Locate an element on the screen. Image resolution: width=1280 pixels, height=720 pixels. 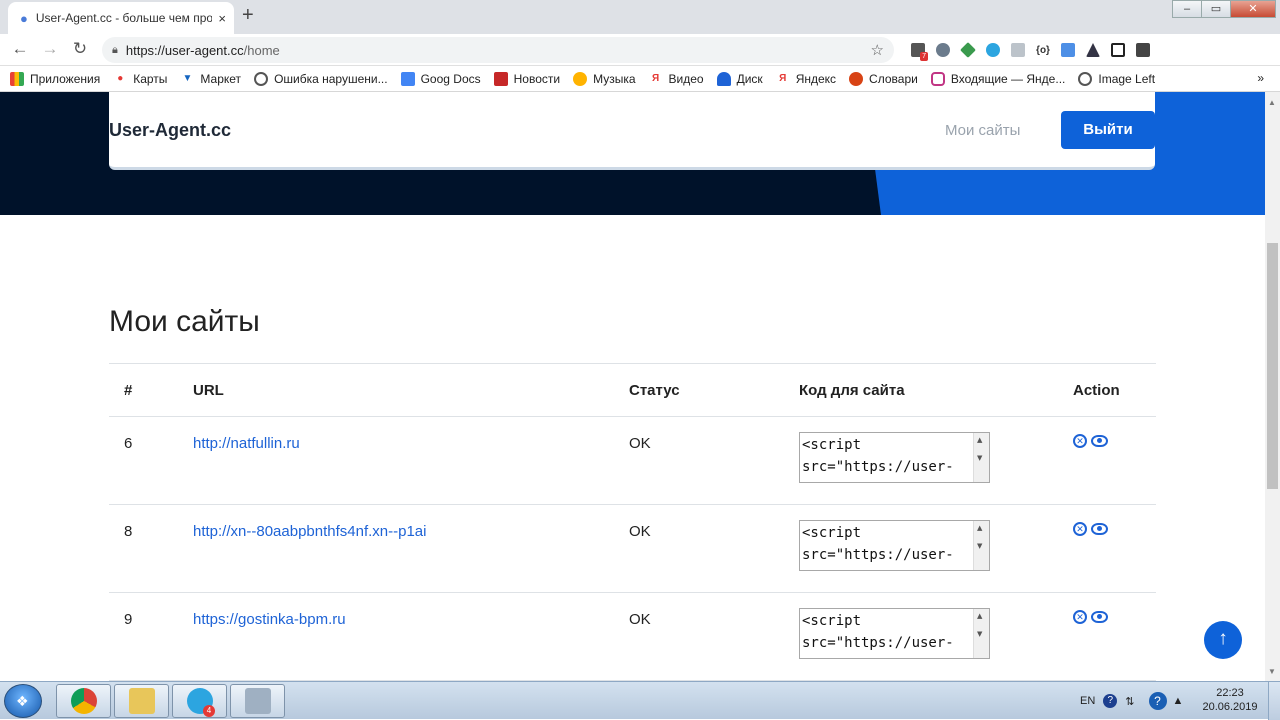
tray-expand-icon: ▲ is located at coordinates (1178, 701).